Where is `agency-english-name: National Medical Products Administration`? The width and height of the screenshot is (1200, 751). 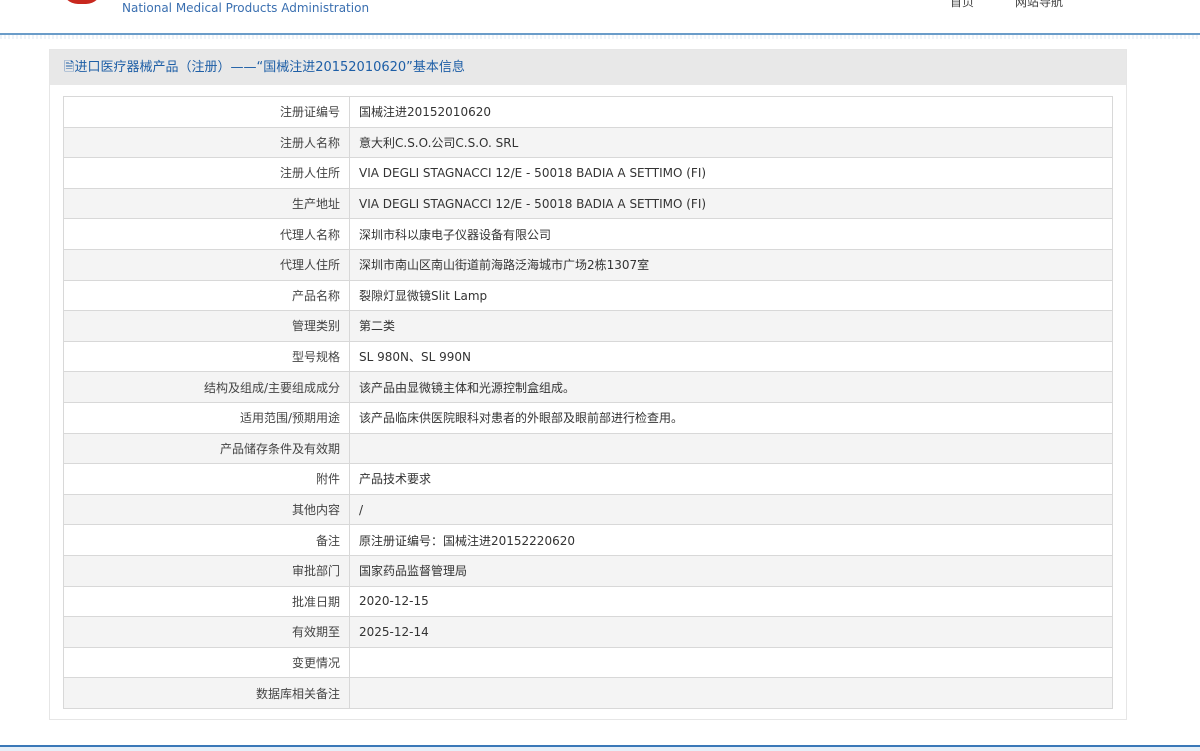 agency-english-name: National Medical Products Administration is located at coordinates (246, 8).